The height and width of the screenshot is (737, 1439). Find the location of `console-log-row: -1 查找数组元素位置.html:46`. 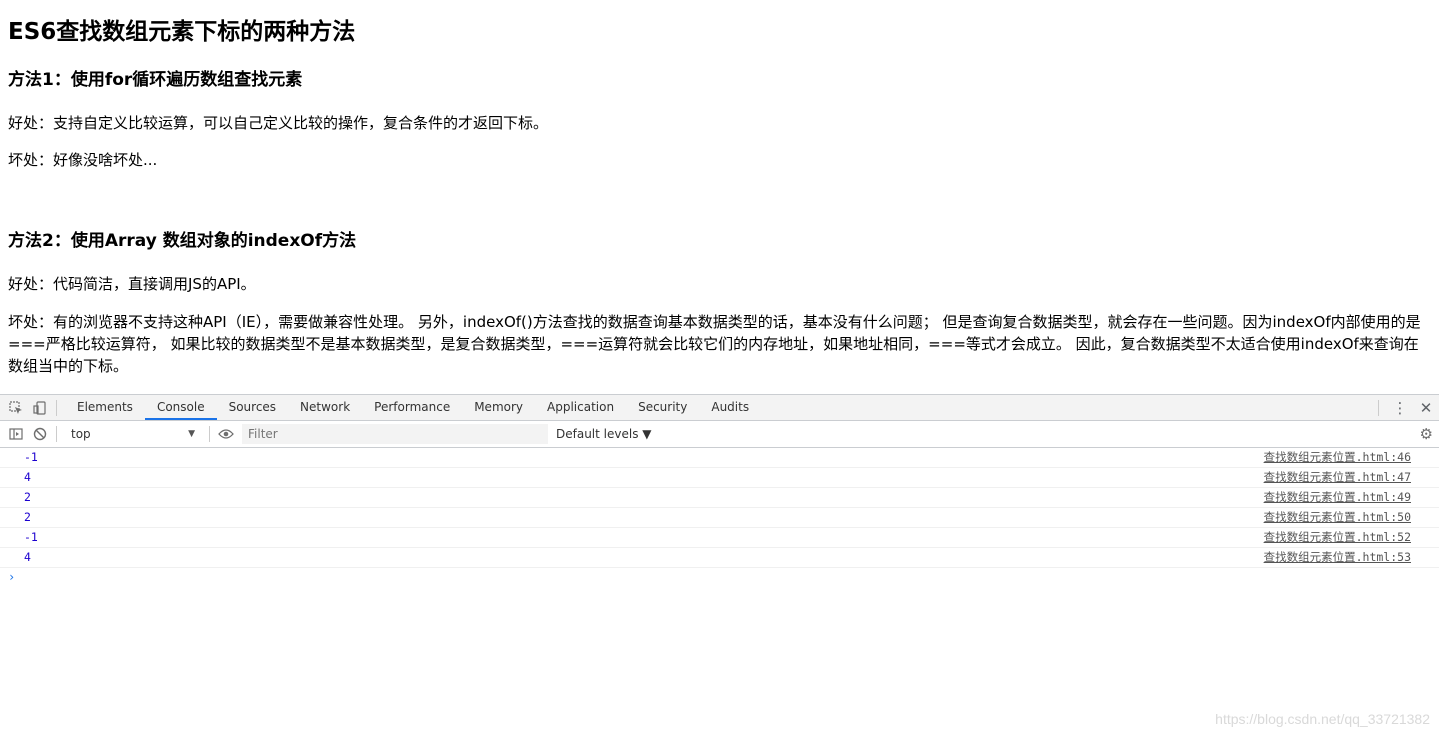

console-log-row: -1 查找数组元素位置.html:46 is located at coordinates (719, 458).